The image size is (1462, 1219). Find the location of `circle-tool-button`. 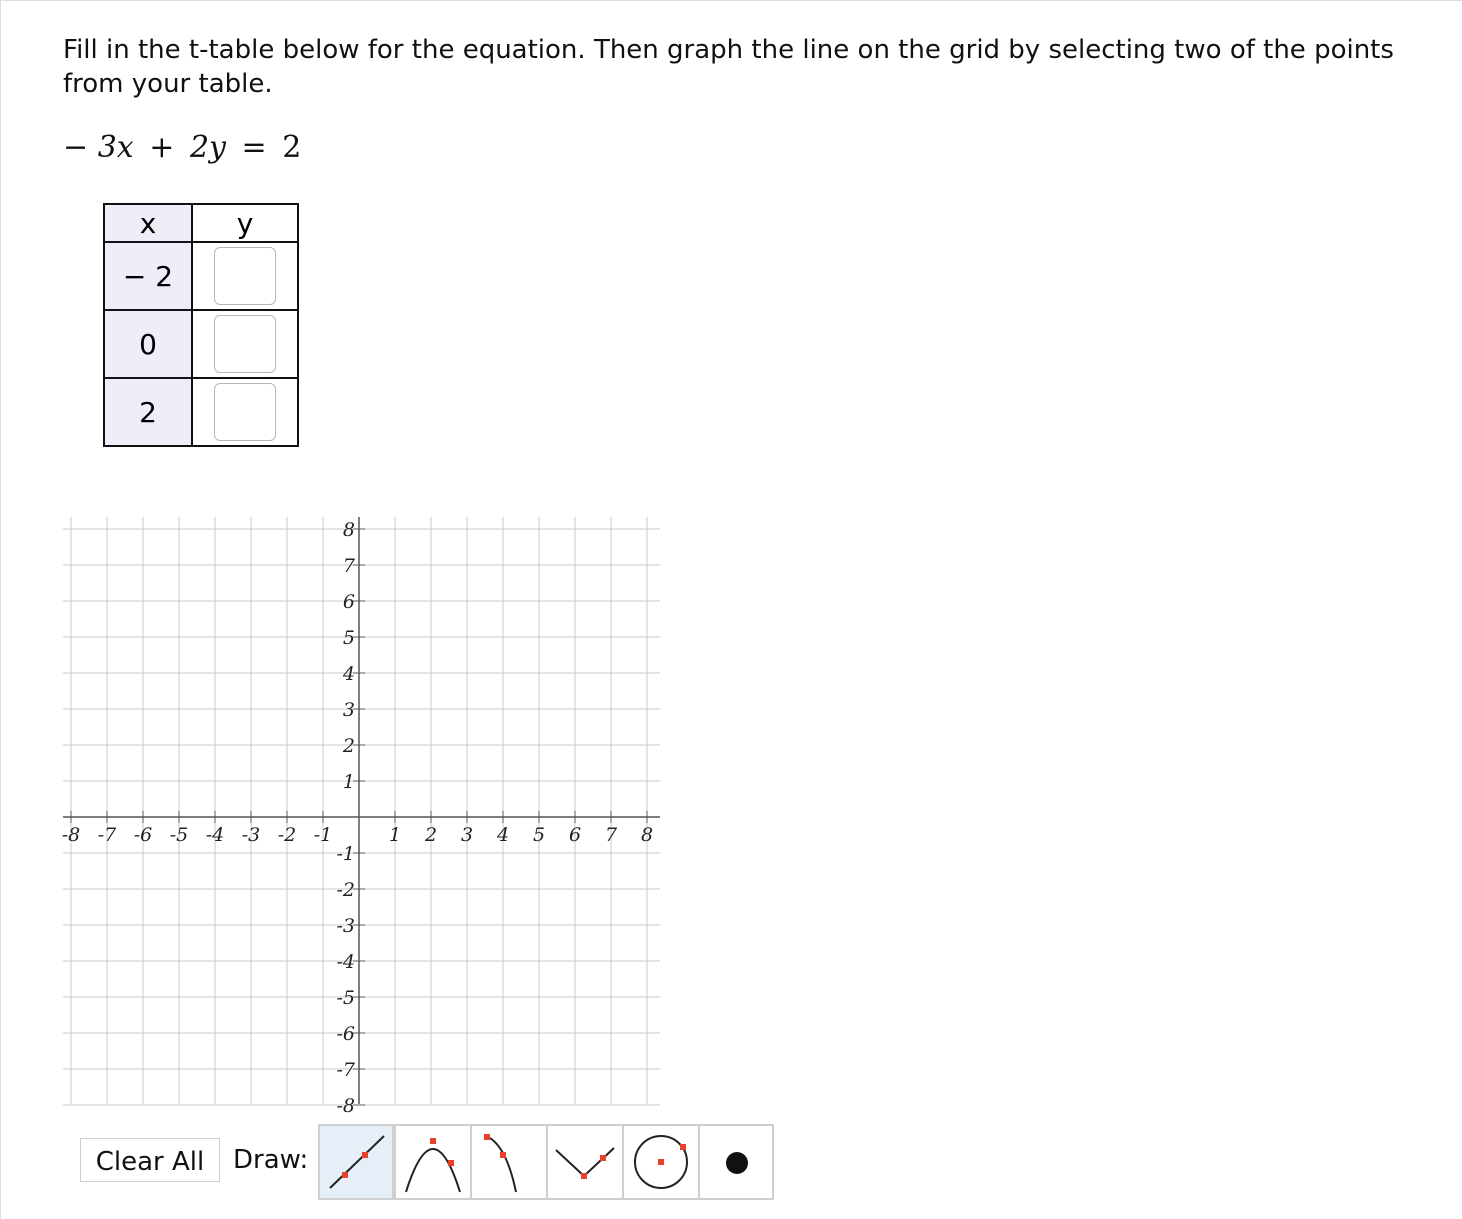

circle-tool-button is located at coordinates (661, 1162).